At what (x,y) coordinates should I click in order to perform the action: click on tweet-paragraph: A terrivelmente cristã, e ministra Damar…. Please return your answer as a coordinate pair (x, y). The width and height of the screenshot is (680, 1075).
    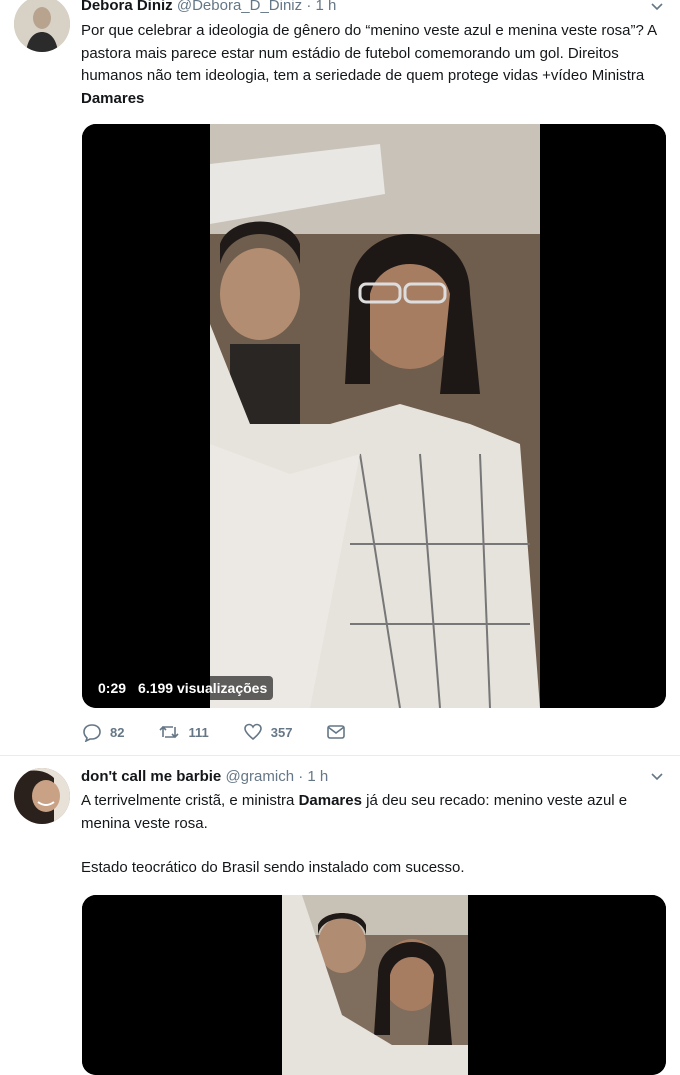
    Looking at the image, I should click on (371, 812).